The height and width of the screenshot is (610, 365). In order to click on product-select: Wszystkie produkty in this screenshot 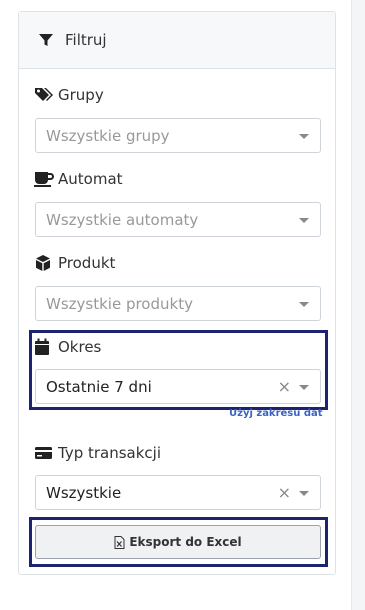, I will do `click(178, 303)`.